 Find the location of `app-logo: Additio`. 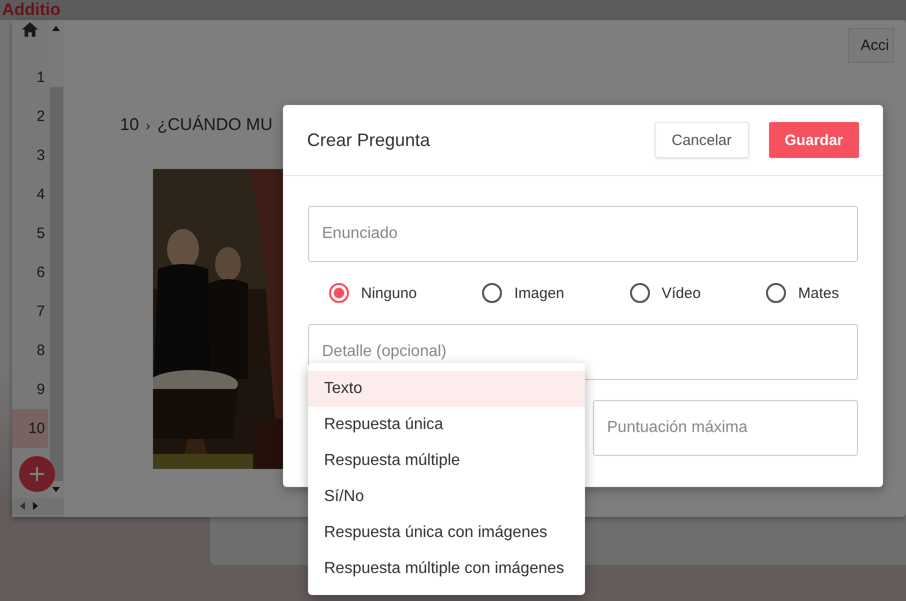

app-logo: Additio is located at coordinates (31, 10).